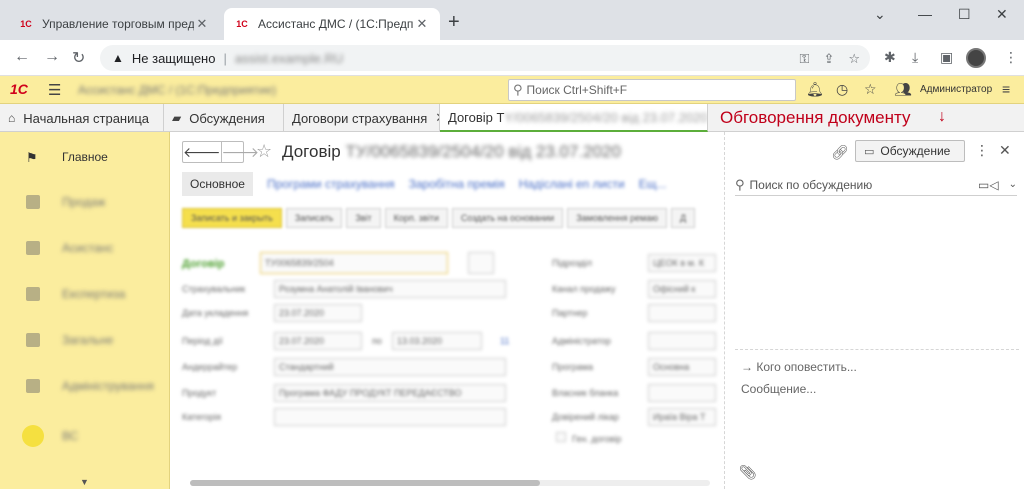  I want to click on sidebar-item-admin: Адміністрування, so click(85, 386).